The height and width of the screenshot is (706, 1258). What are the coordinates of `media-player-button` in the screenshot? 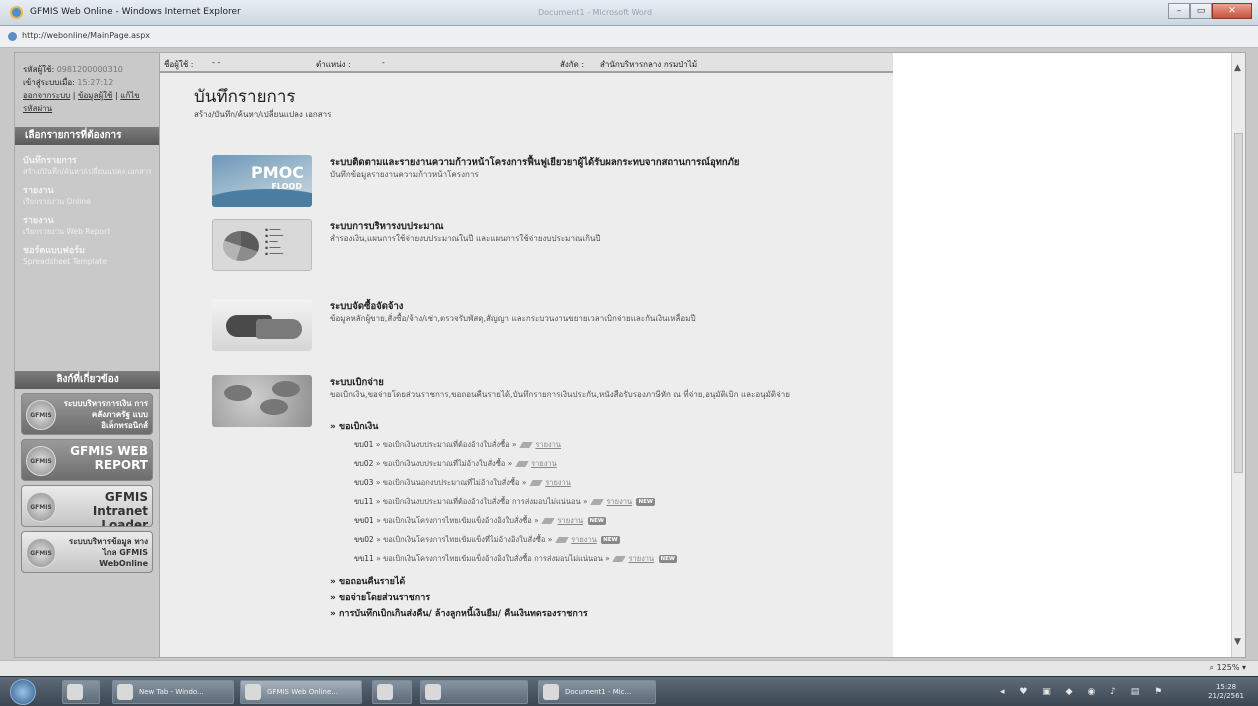 It's located at (81, 692).